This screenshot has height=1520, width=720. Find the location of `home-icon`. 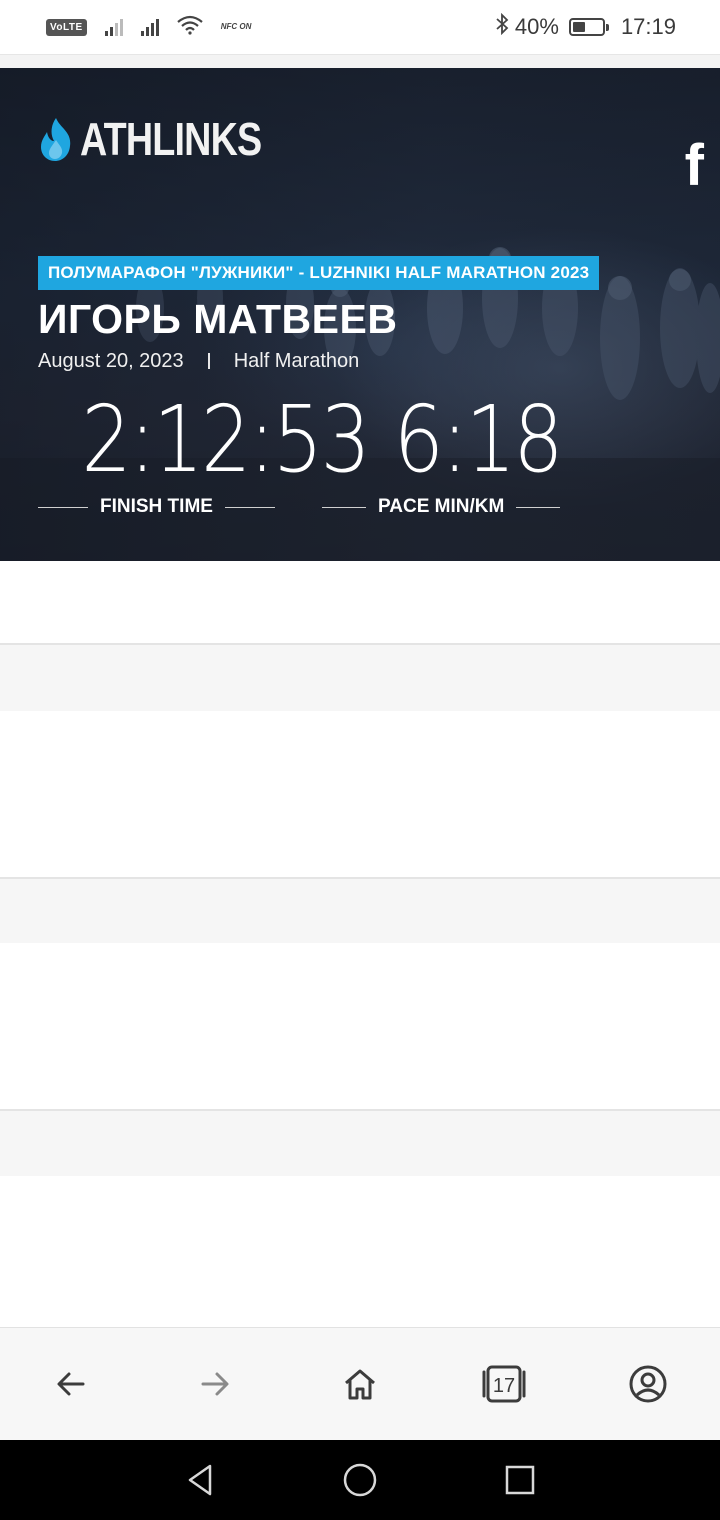

home-icon is located at coordinates (360, 1384).